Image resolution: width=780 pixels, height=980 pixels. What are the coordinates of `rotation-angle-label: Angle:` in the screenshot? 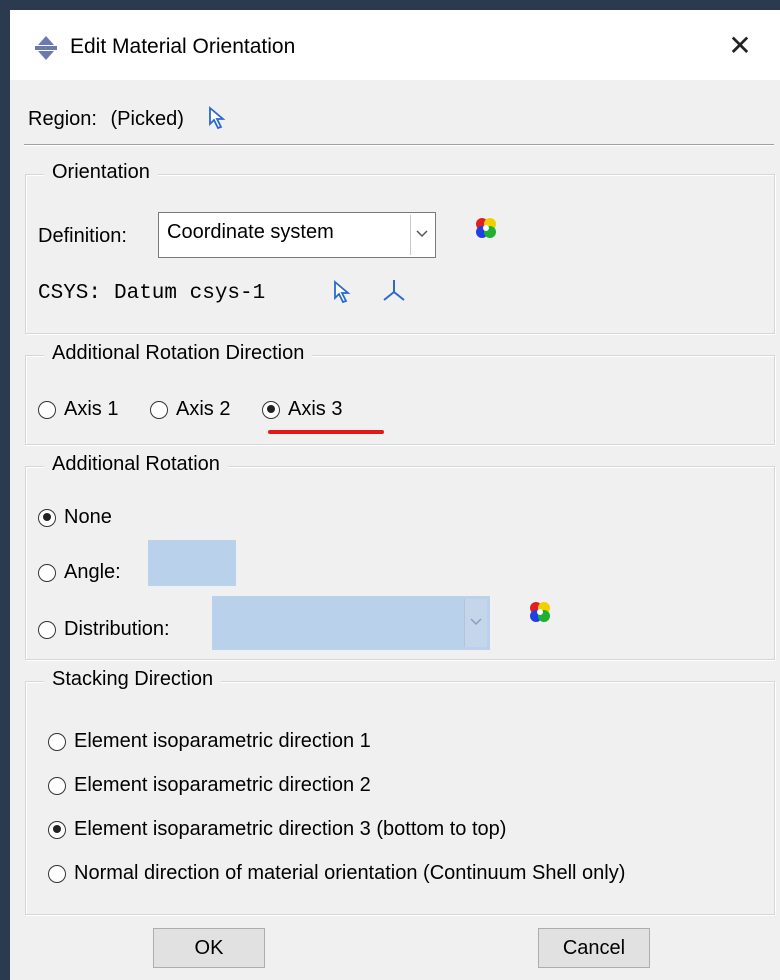 It's located at (92, 572).